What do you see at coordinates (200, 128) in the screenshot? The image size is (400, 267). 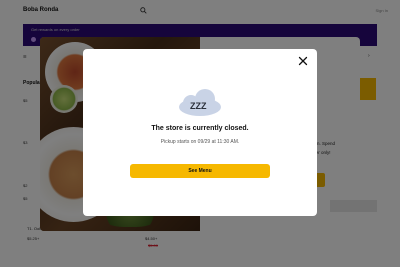 I see `modal-title: The store is currently closed.` at bounding box center [200, 128].